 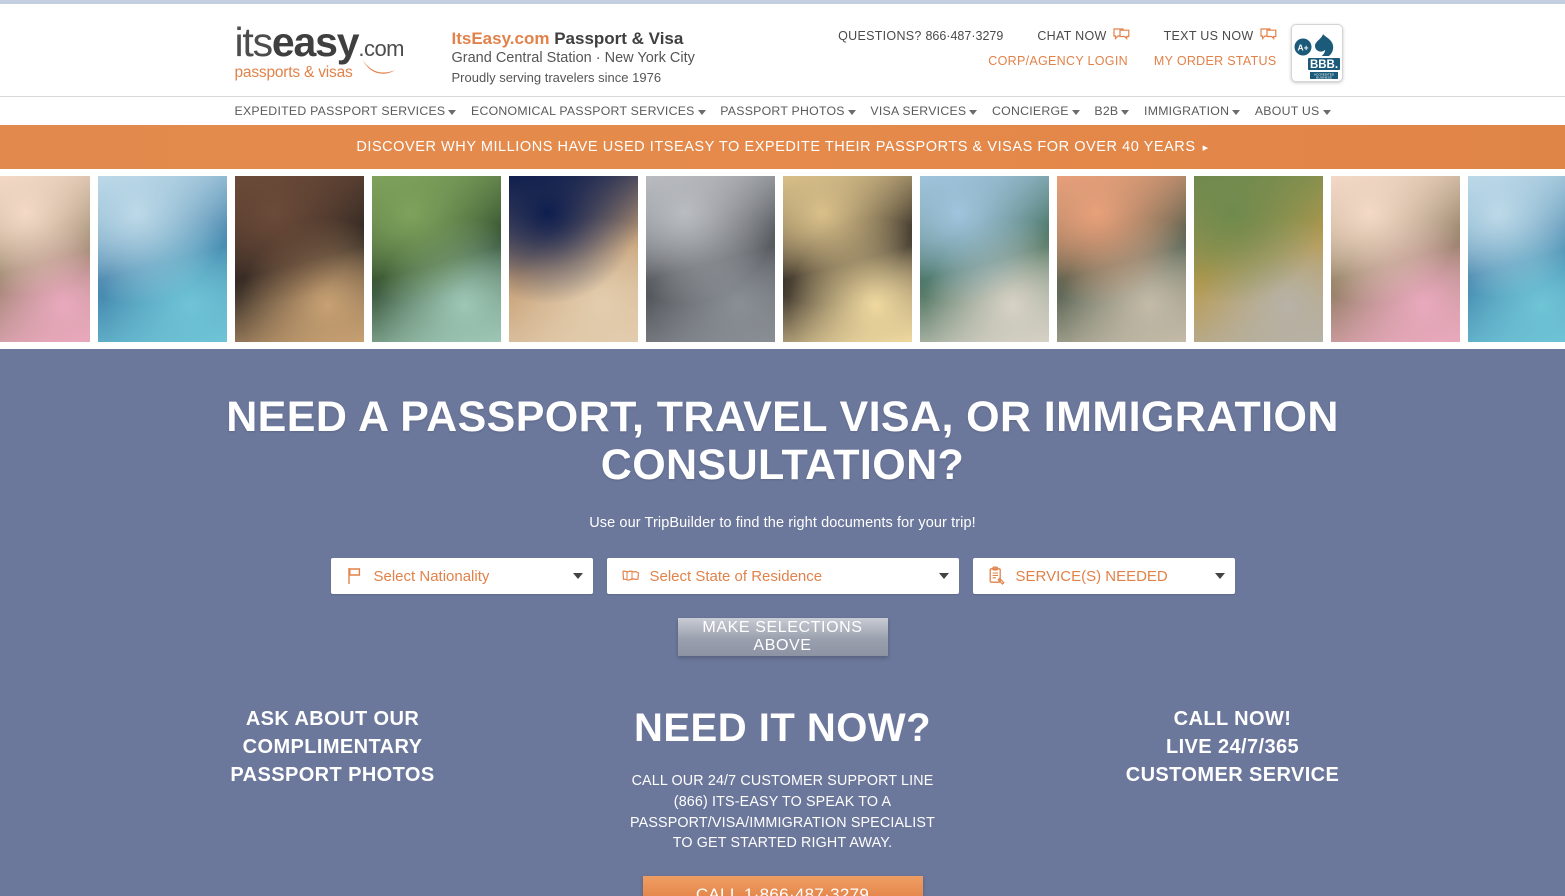 I want to click on svg-text: A+, so click(x=1302, y=48).